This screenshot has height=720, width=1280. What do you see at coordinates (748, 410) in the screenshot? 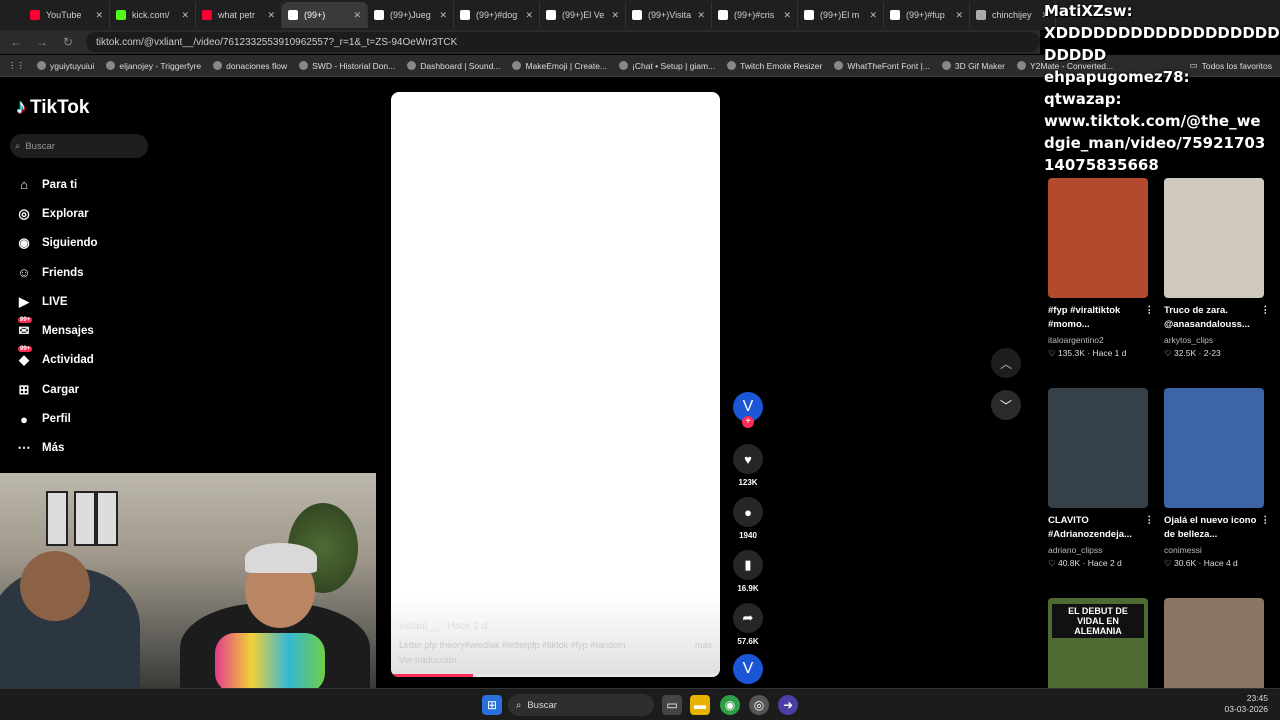
I see `creator-avatar: V +` at bounding box center [748, 410].